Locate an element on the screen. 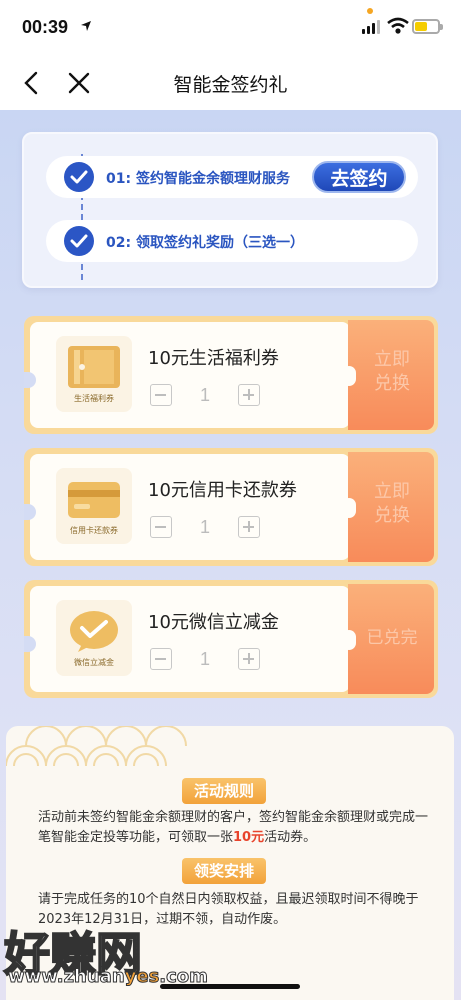 The height and width of the screenshot is (1000, 461). step-2: 02: 领取签约礼奖励（三选一） is located at coordinates (232, 241).